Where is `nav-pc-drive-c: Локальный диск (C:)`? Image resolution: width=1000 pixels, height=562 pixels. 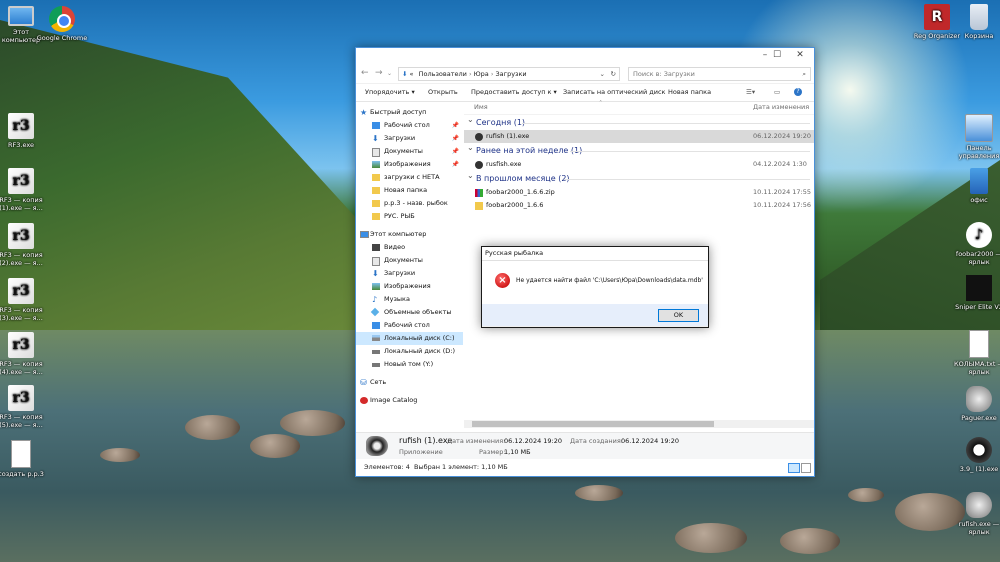 nav-pc-drive-c: Локальный диск (C:) is located at coordinates (409, 338).